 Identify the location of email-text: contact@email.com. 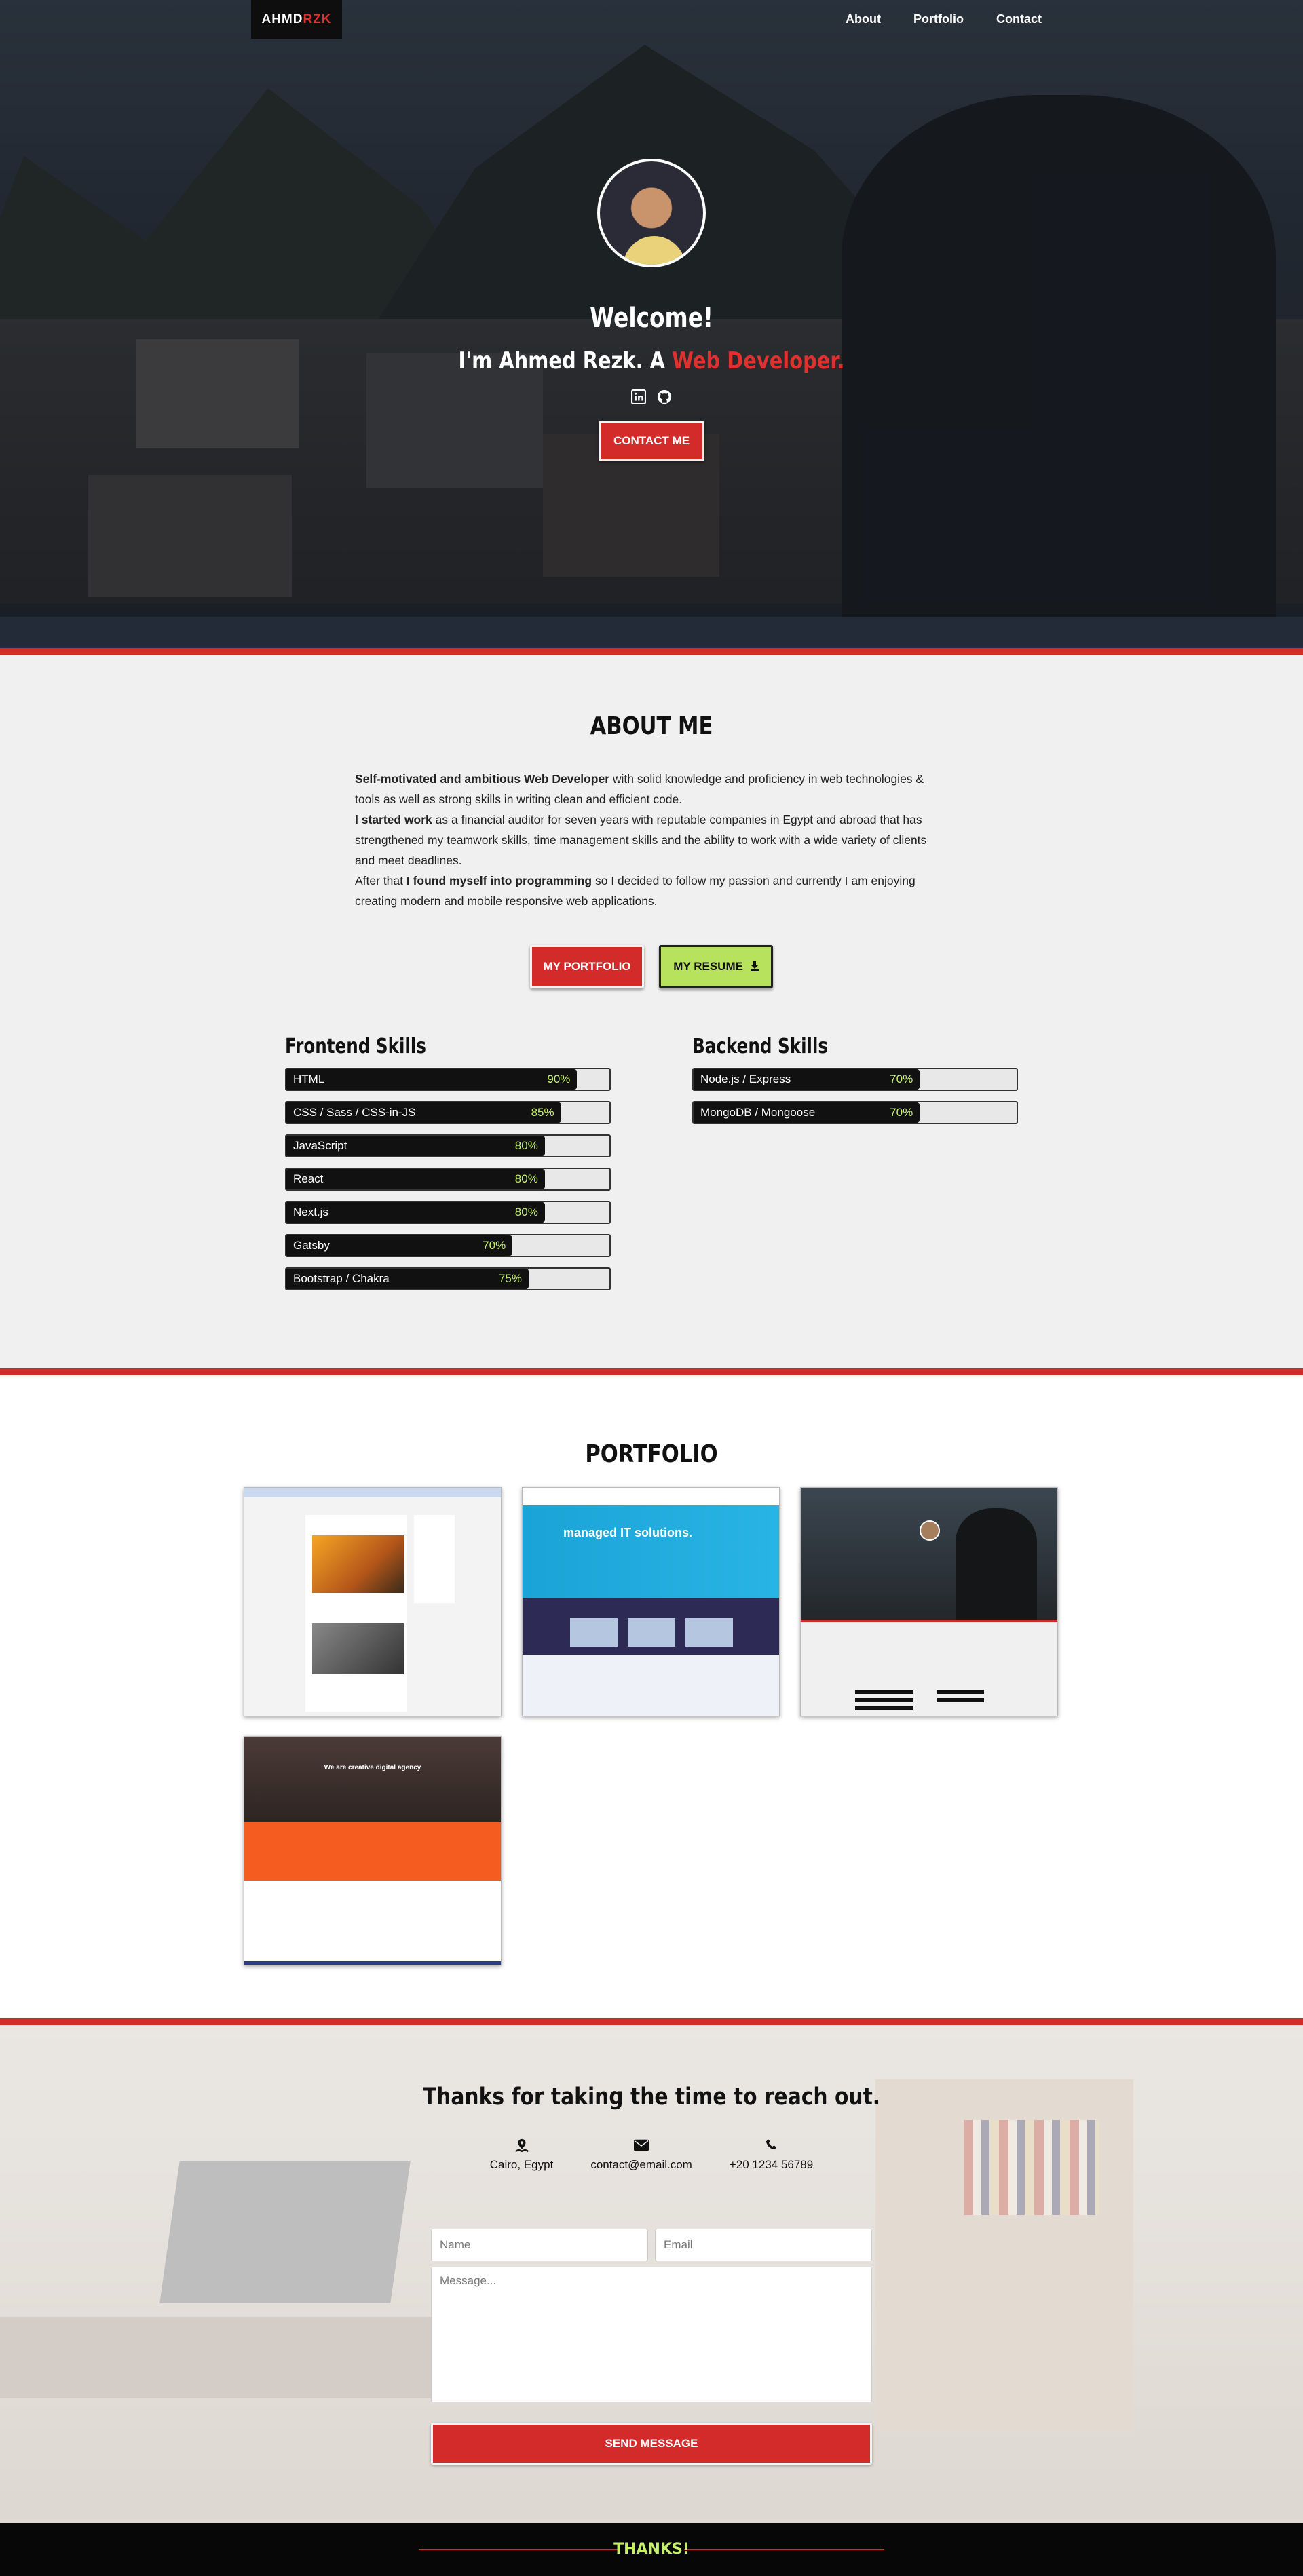
(641, 2164).